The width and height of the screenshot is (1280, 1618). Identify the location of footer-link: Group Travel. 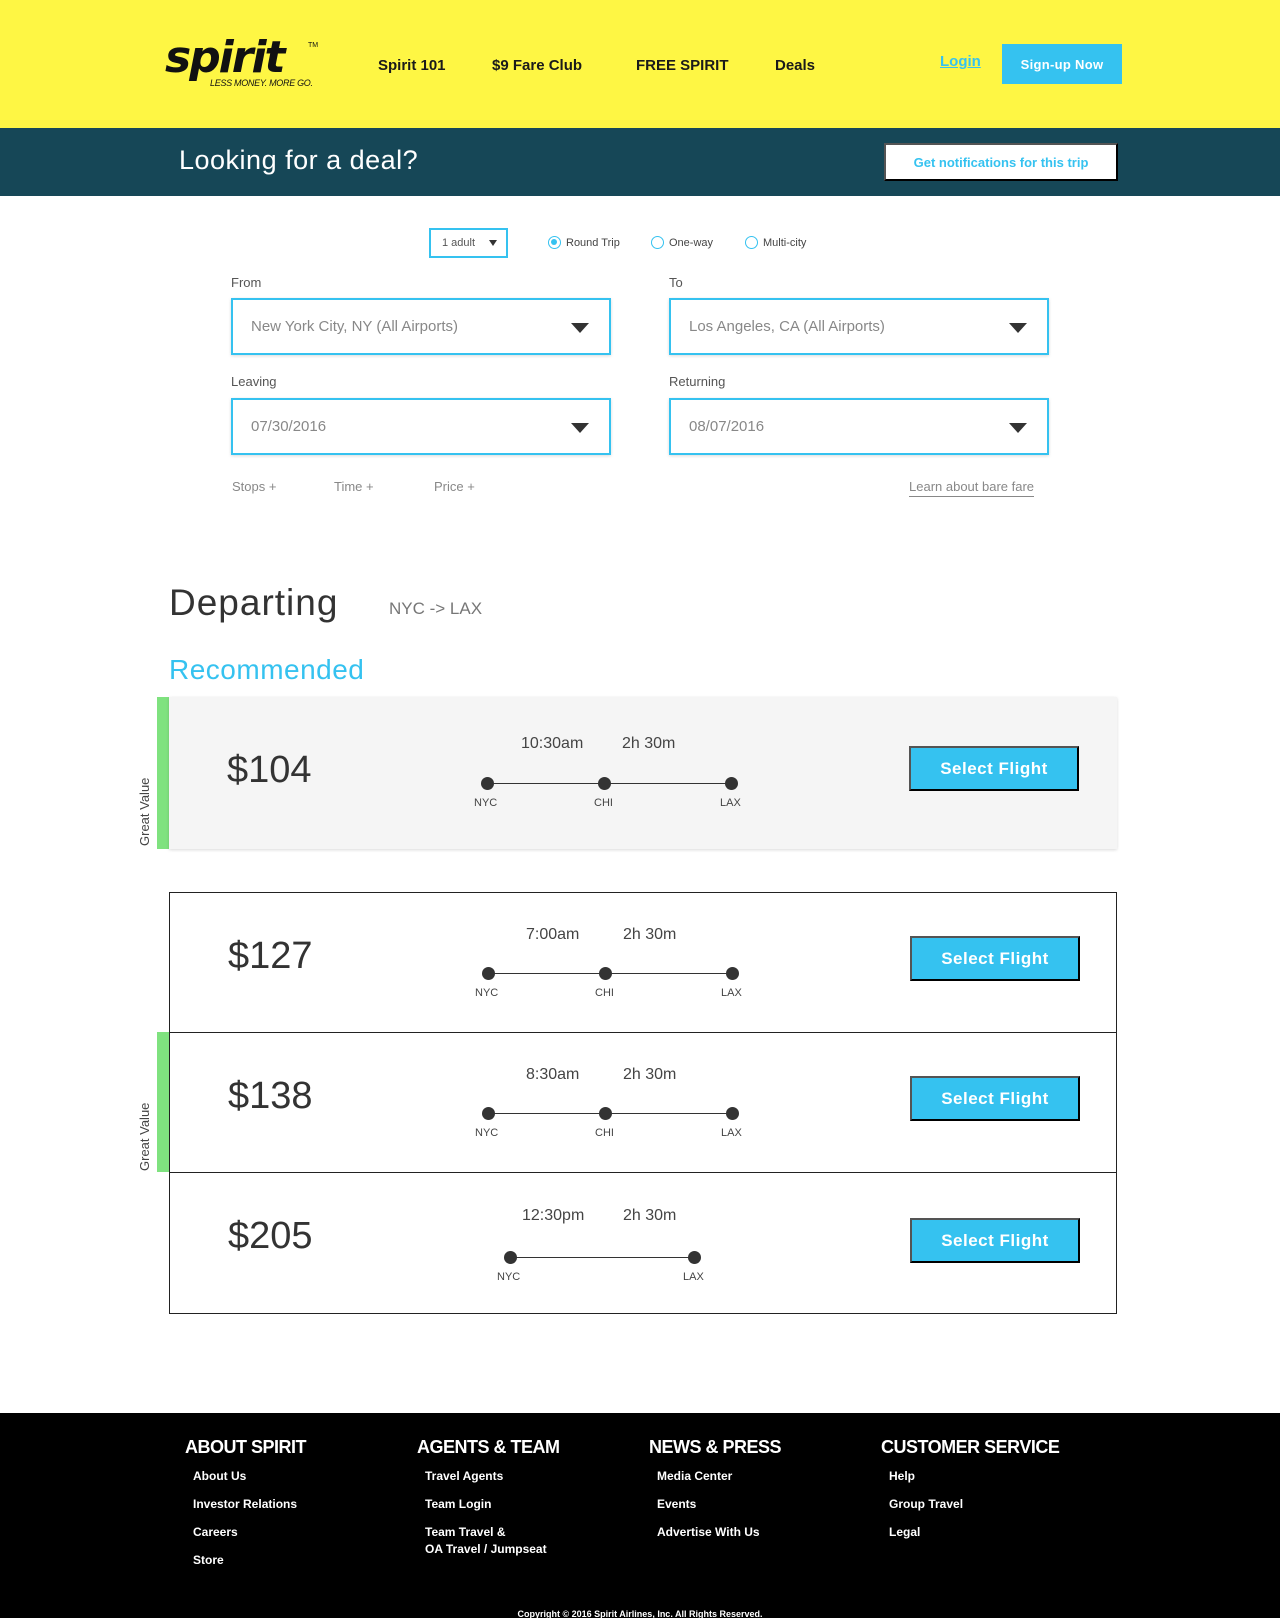
(974, 1504).